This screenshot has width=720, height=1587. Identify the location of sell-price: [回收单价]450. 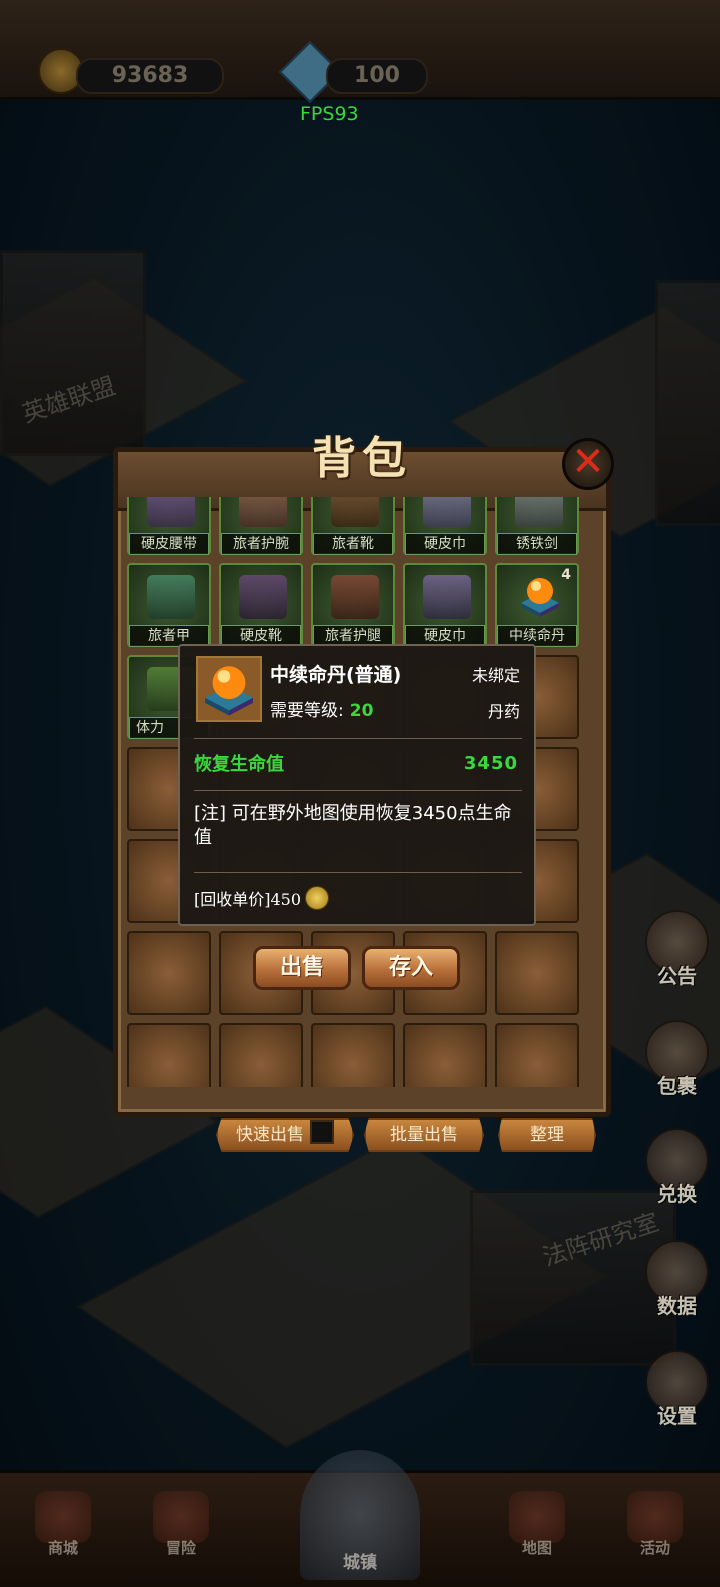
(262, 898).